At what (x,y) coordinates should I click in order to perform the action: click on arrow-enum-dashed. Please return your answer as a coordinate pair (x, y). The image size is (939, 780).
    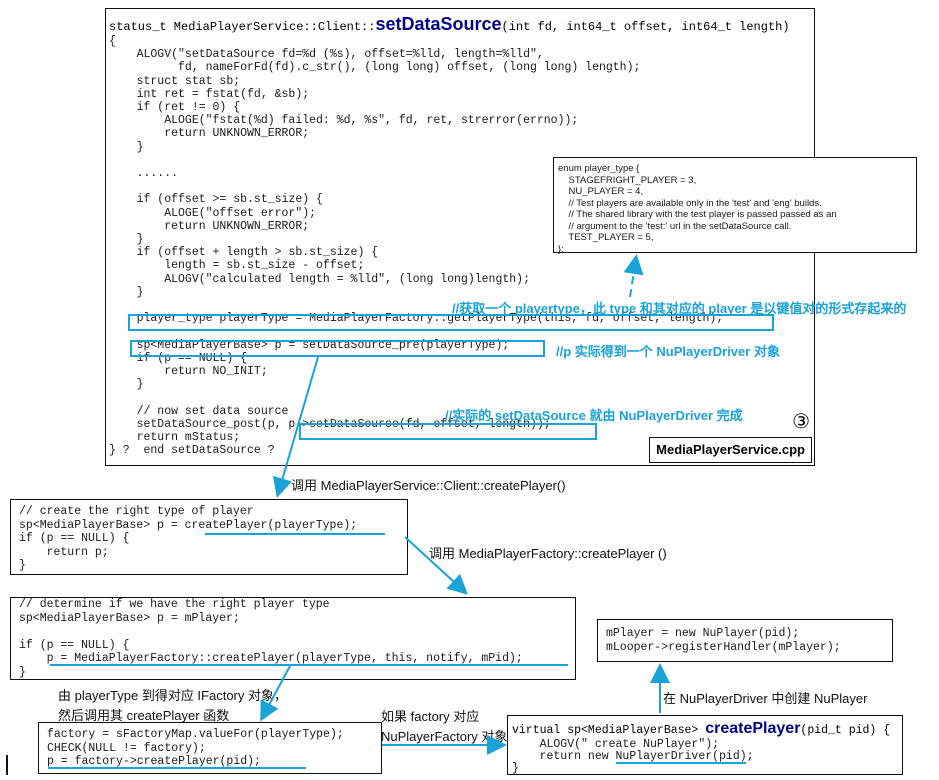
    Looking at the image, I should click on (633, 276).